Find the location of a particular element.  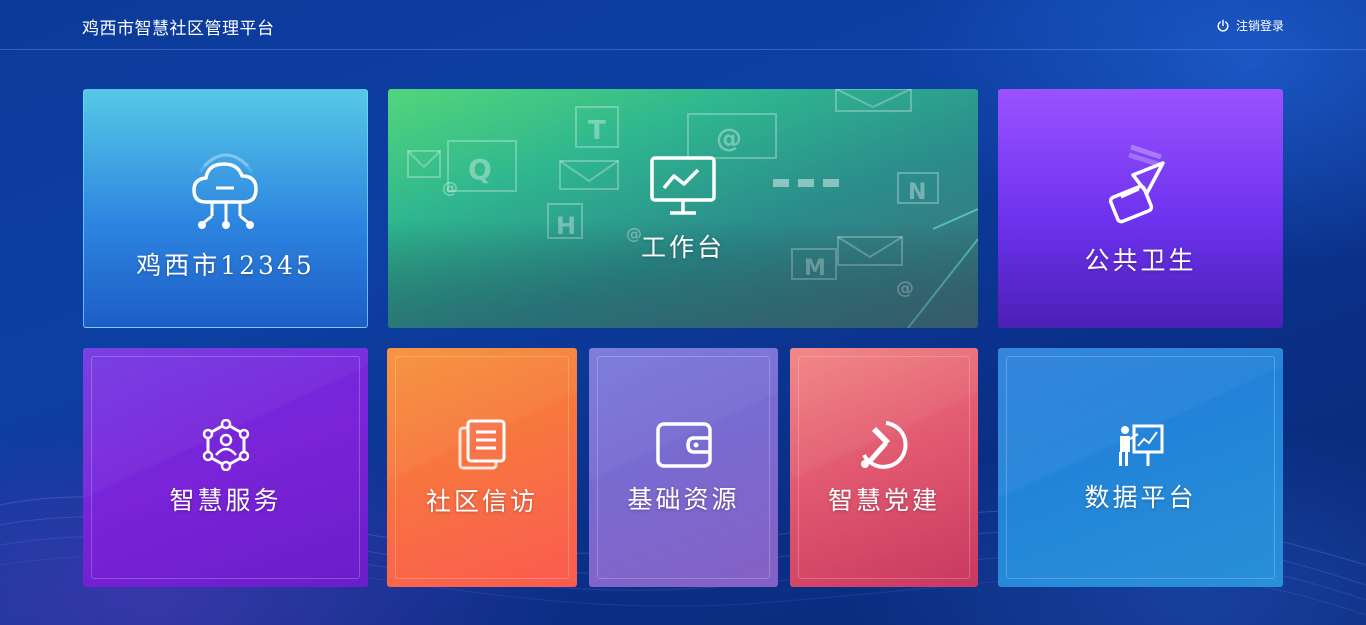

tile-smart-service: 智慧服务 is located at coordinates (225, 467).